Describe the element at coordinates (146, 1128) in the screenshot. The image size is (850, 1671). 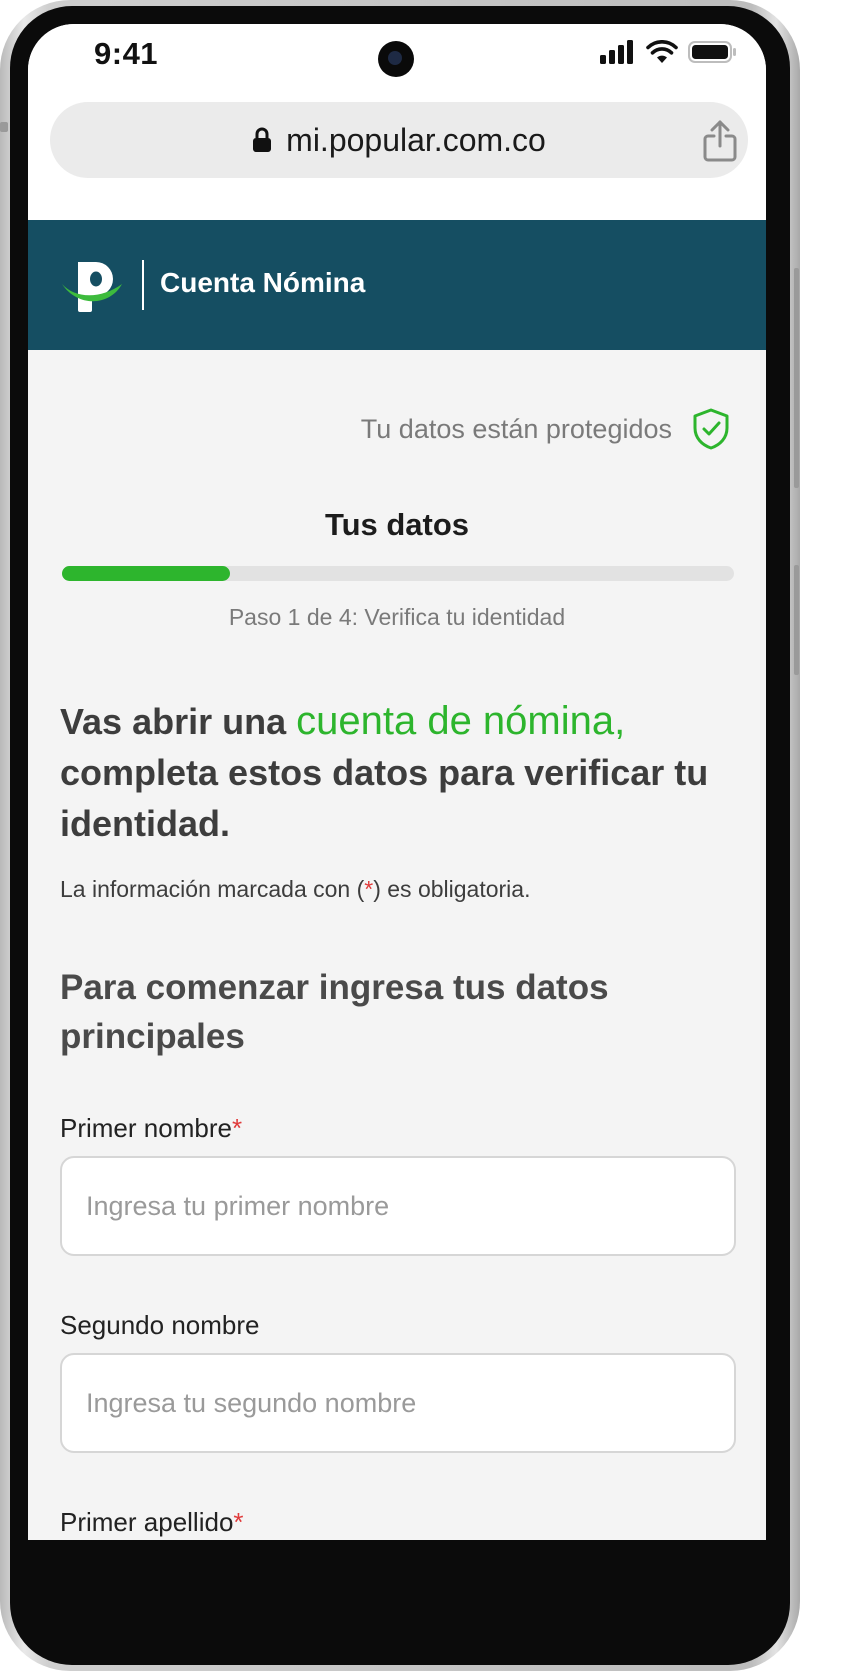
I see `first-name-label-text: Primer nombre` at that location.